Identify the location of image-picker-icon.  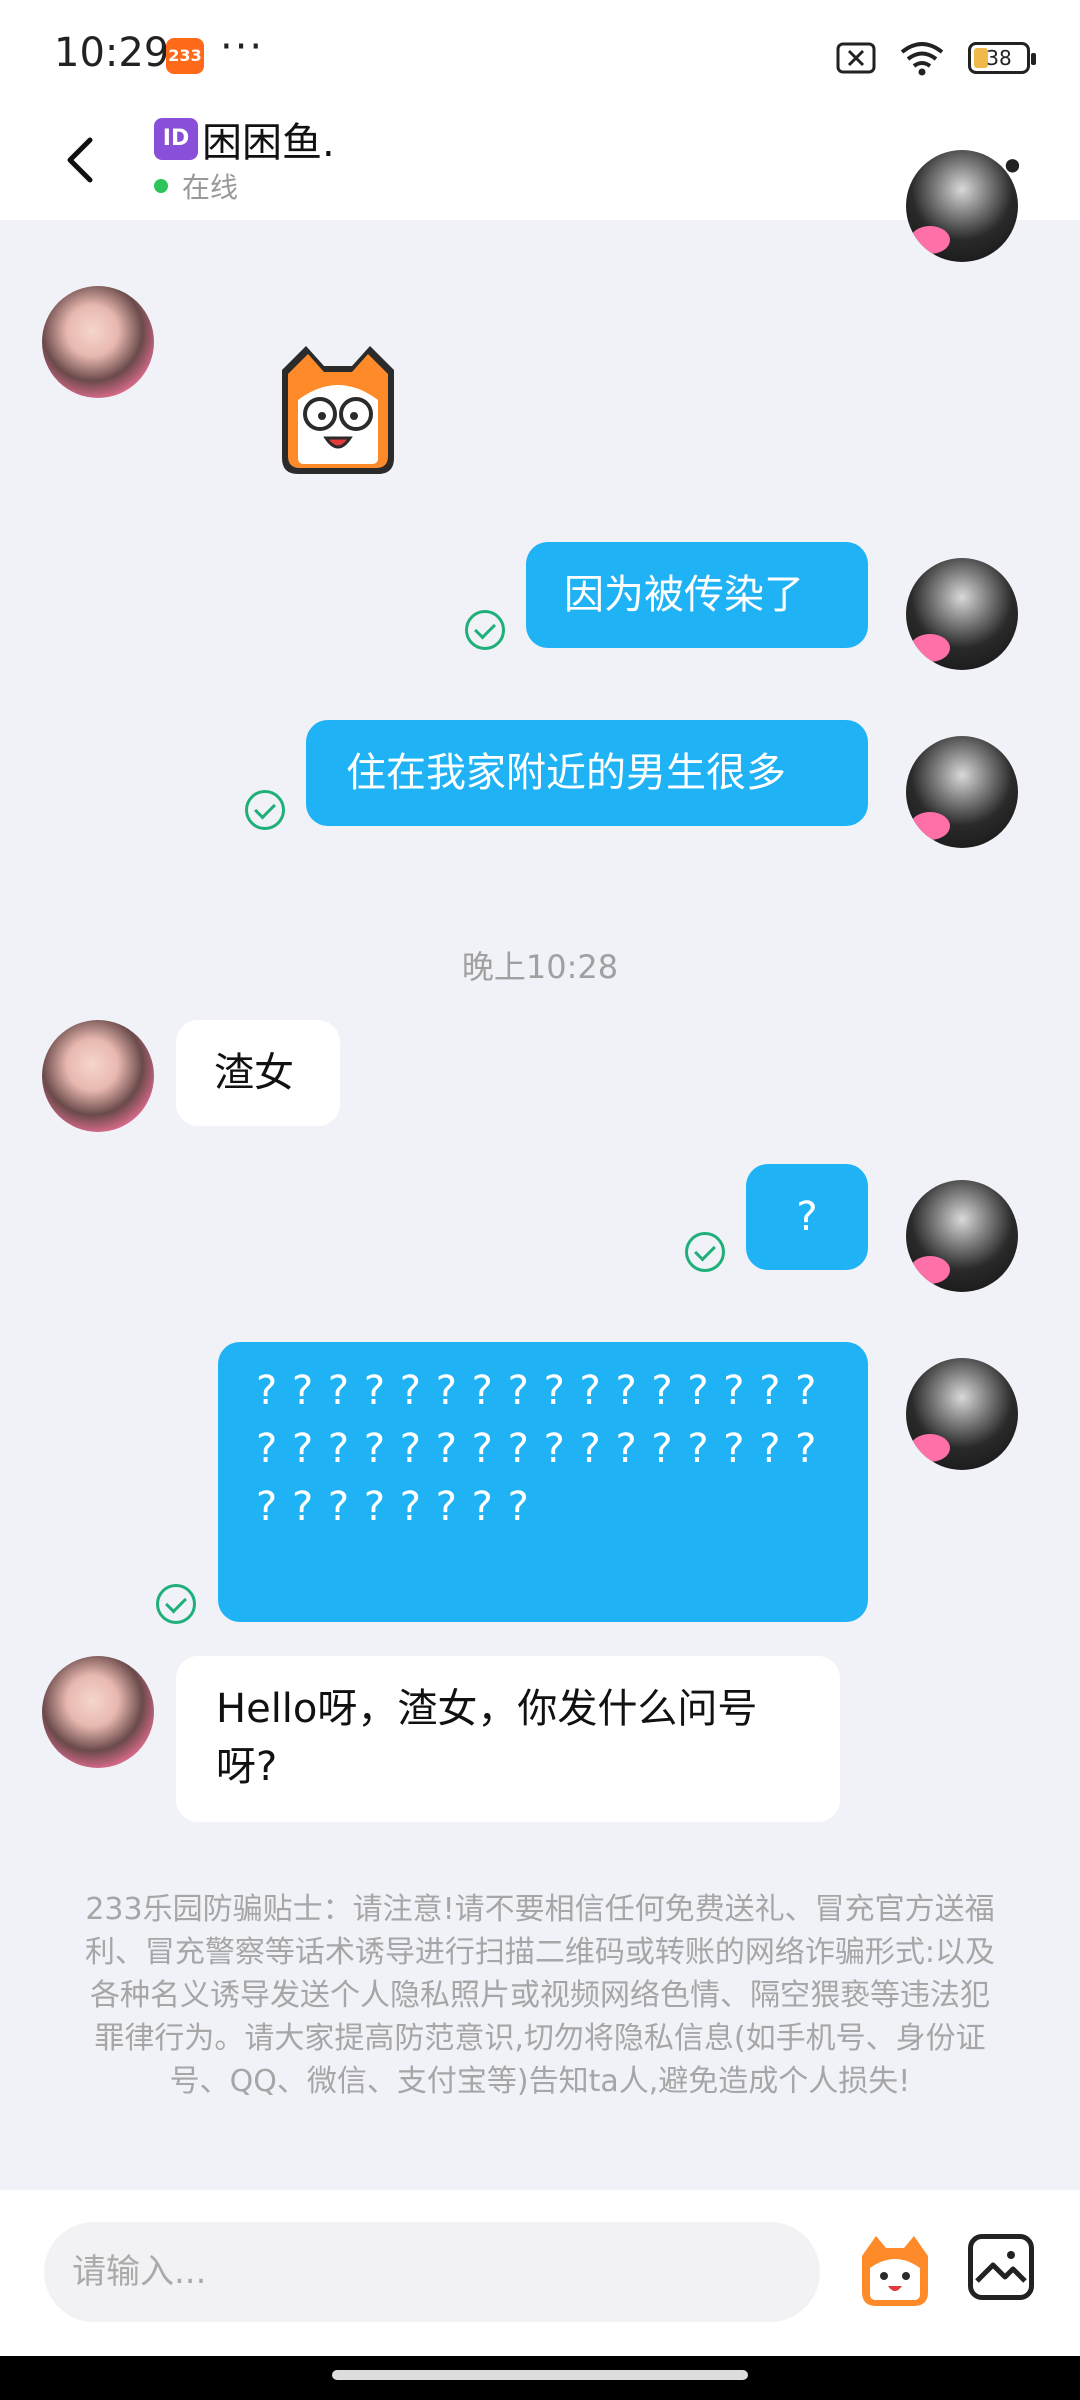
(1001, 2267).